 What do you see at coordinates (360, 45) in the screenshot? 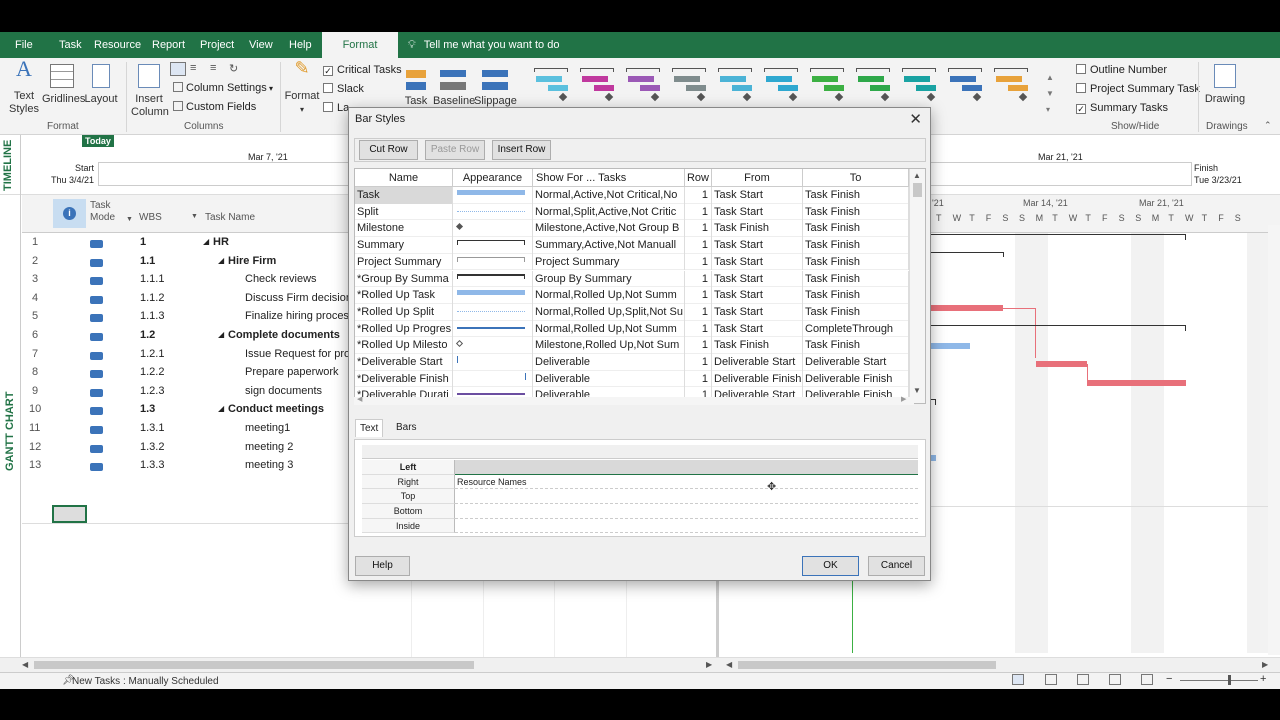
I see `tab-format: Format` at bounding box center [360, 45].